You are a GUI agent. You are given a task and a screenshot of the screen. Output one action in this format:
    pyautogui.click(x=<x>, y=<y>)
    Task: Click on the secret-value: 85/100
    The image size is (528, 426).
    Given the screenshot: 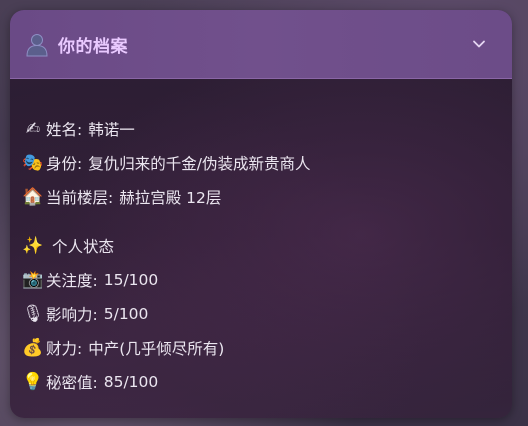 What is the action you would take?
    pyautogui.click(x=131, y=382)
    